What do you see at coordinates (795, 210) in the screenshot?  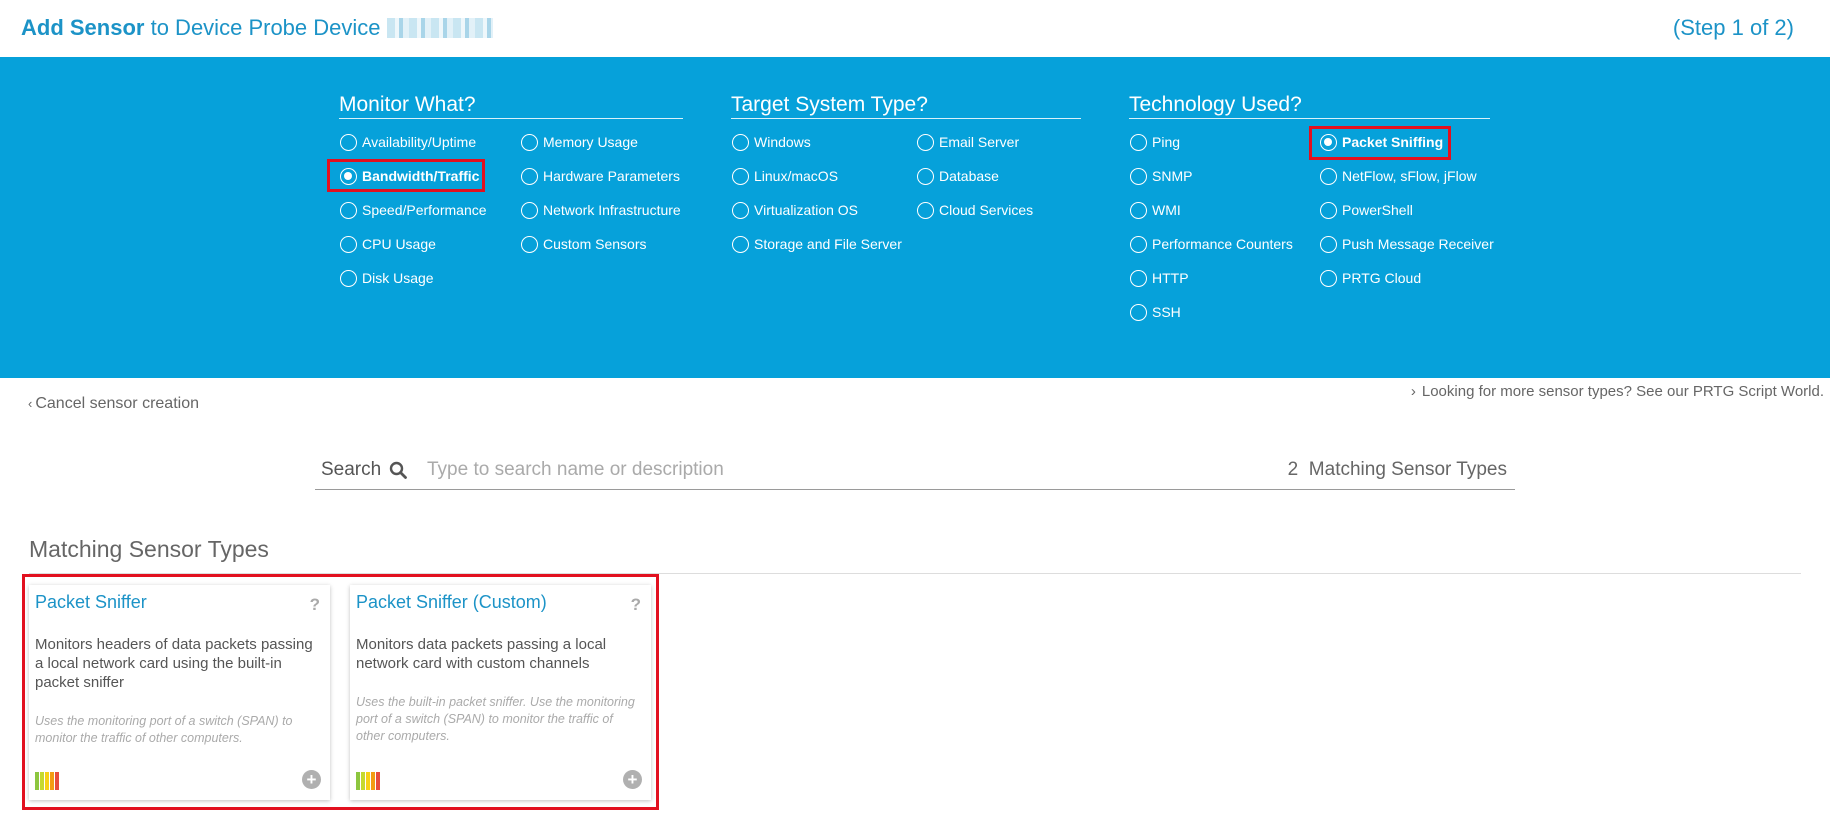 I see `option-virtualization: Virtualization OS` at bounding box center [795, 210].